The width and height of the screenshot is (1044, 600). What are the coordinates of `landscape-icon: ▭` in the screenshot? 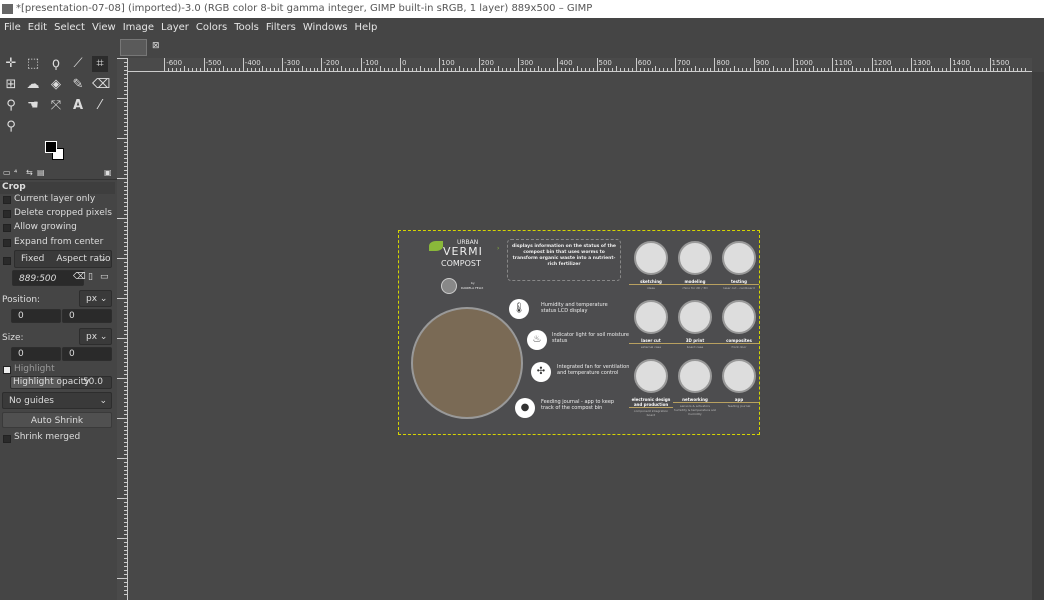 It's located at (104, 277).